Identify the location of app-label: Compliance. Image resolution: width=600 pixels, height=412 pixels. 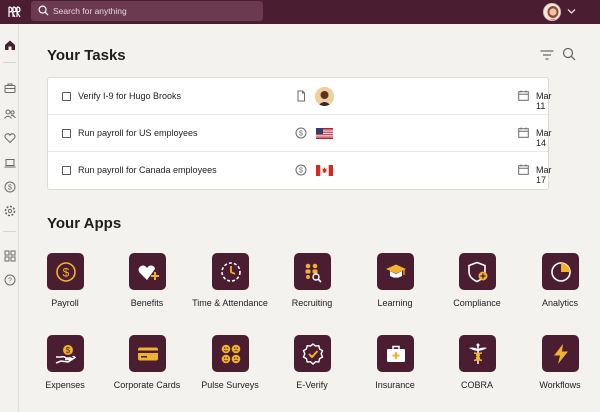
(477, 303).